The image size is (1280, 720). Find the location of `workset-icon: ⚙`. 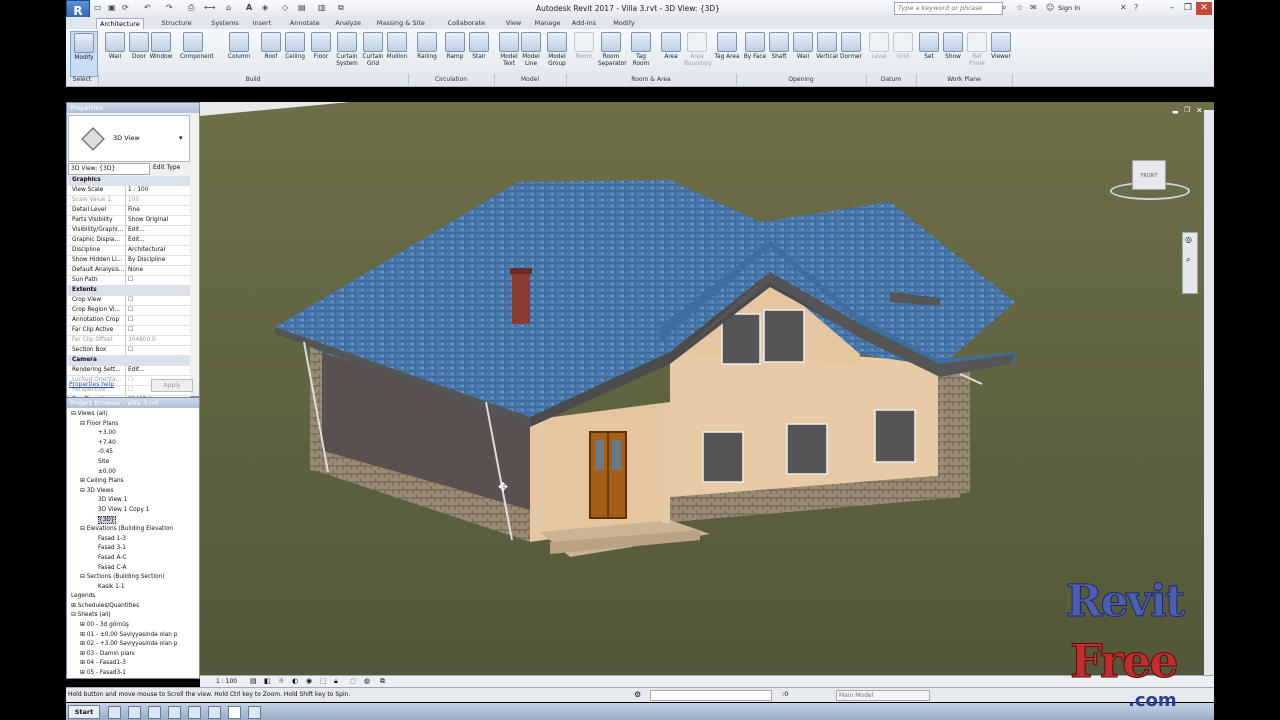

workset-icon: ⚙ is located at coordinates (637, 694).